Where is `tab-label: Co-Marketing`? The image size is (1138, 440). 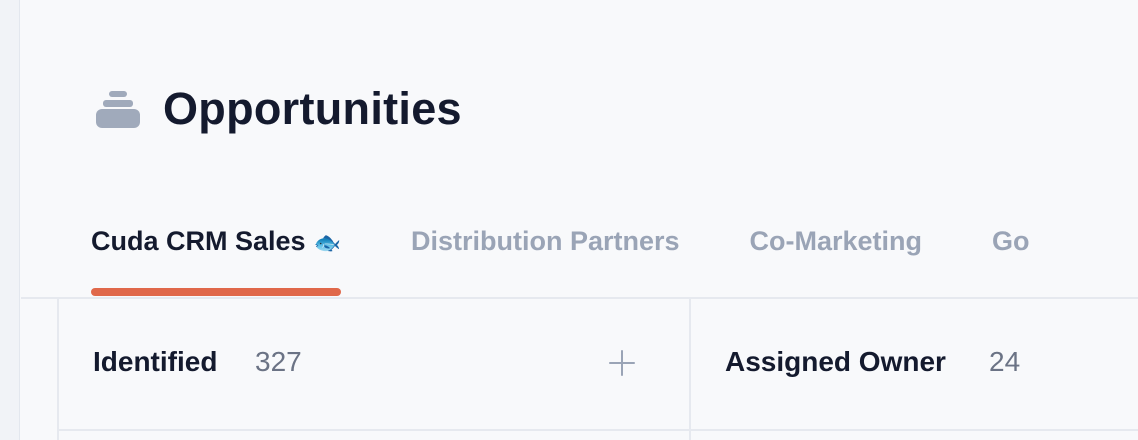 tab-label: Co-Marketing is located at coordinates (836, 241).